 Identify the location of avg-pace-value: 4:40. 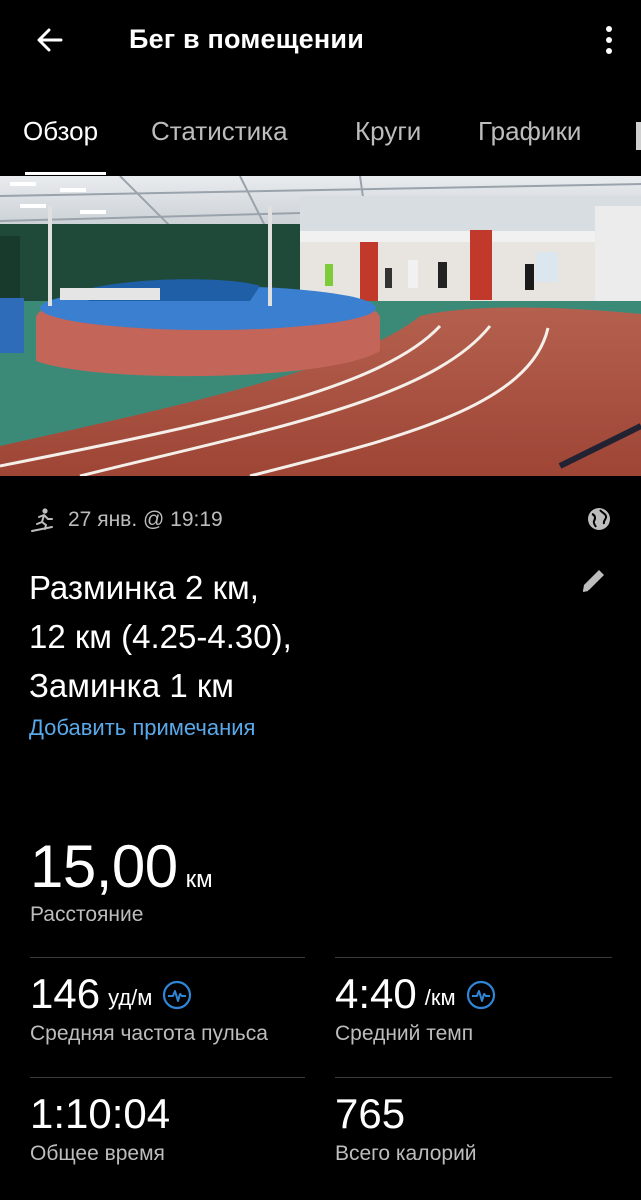
(376, 993).